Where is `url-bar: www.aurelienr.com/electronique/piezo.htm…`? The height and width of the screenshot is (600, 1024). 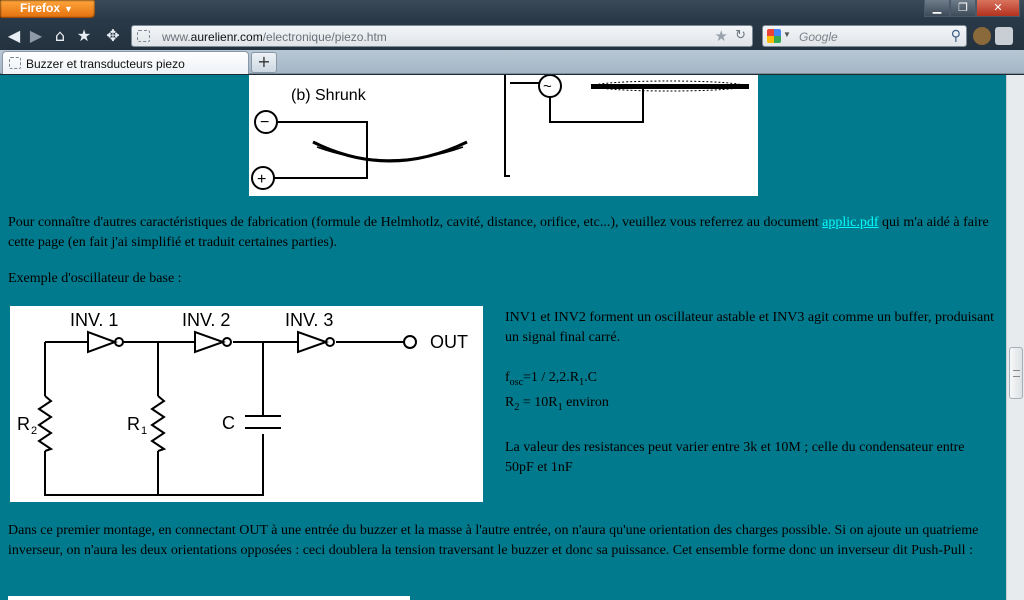 url-bar: www.aurelienr.com/electronique/piezo.htm… is located at coordinates (442, 36).